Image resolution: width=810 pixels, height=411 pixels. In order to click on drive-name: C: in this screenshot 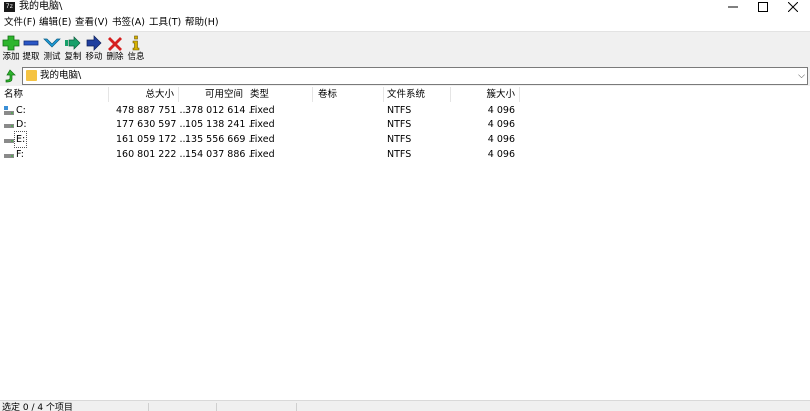, I will do `click(21, 110)`.